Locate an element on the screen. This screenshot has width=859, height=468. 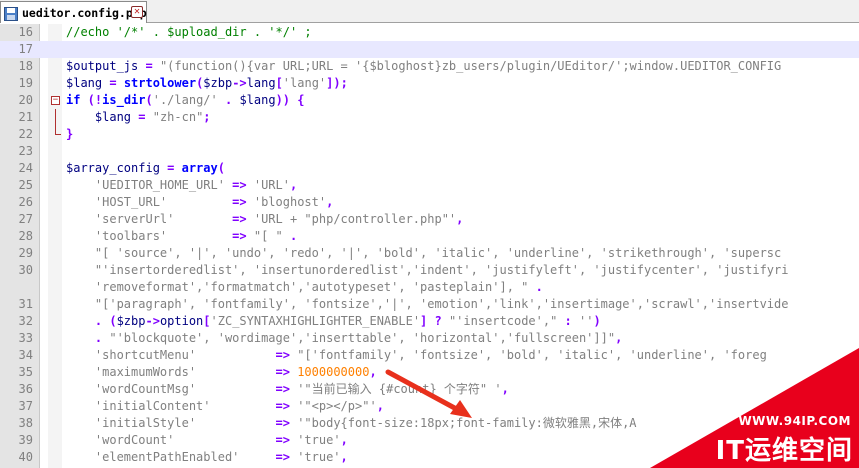
close-icon: ✕ is located at coordinates (137, 12).